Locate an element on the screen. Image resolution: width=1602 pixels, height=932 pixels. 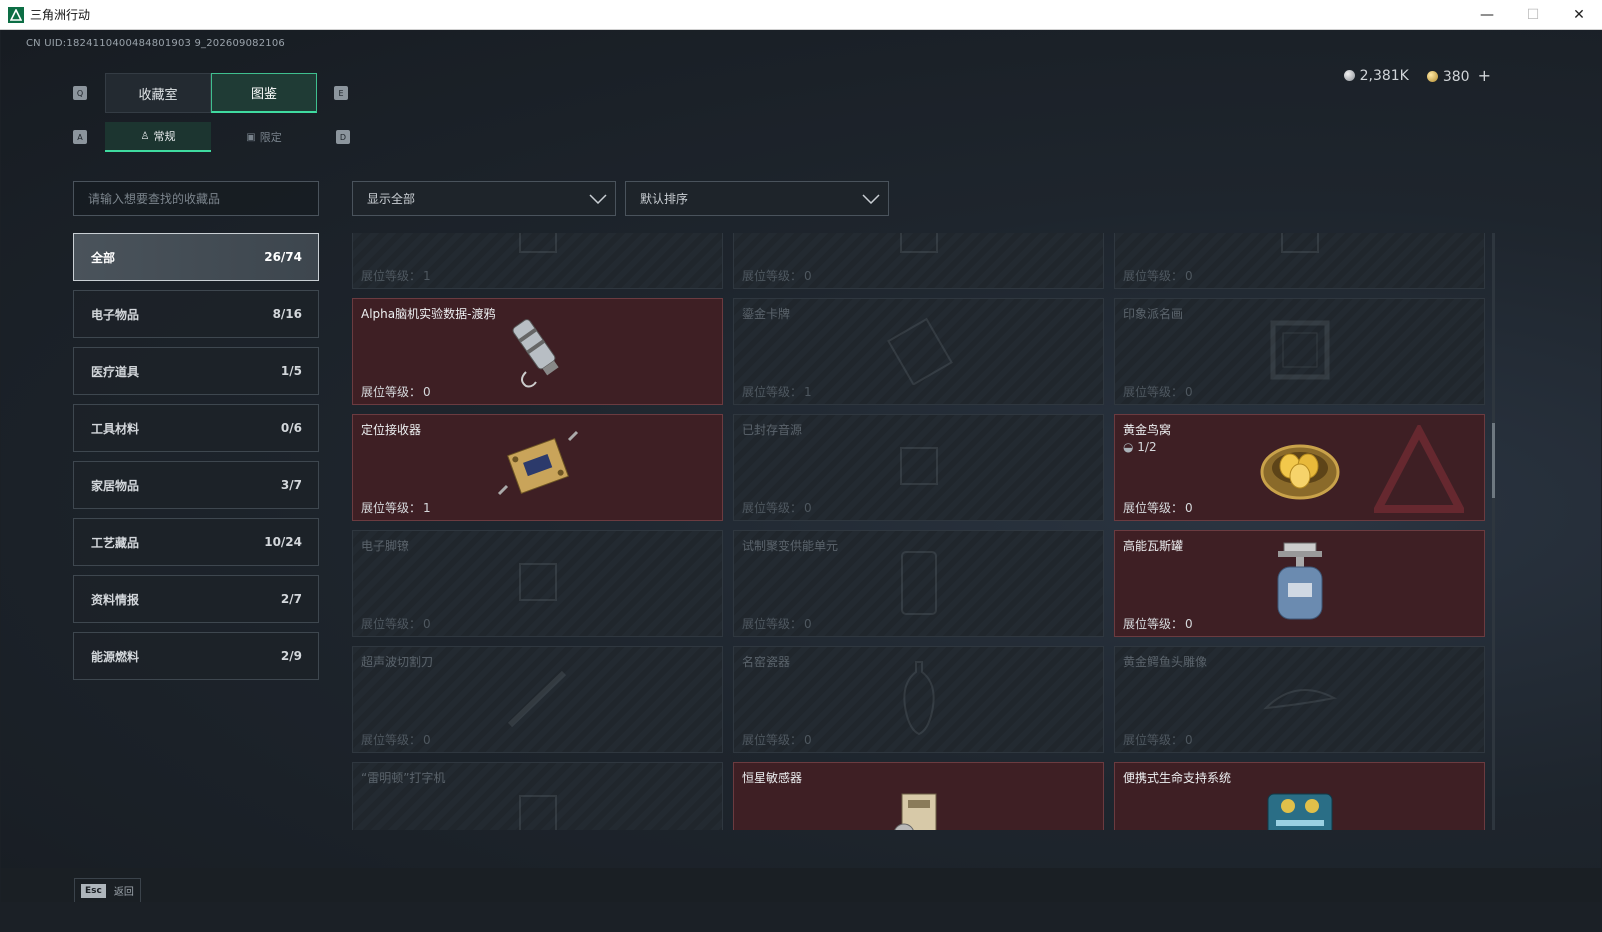
subtab-regular: ♙ 常规 is located at coordinates (158, 137).